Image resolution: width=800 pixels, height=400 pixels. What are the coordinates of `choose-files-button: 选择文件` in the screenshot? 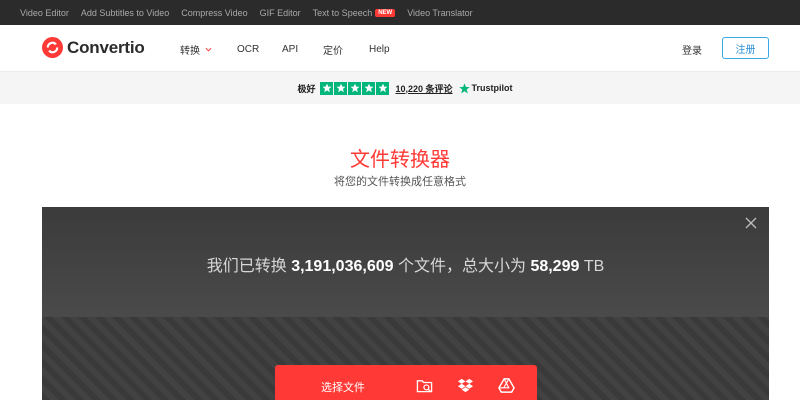 It's located at (406, 382).